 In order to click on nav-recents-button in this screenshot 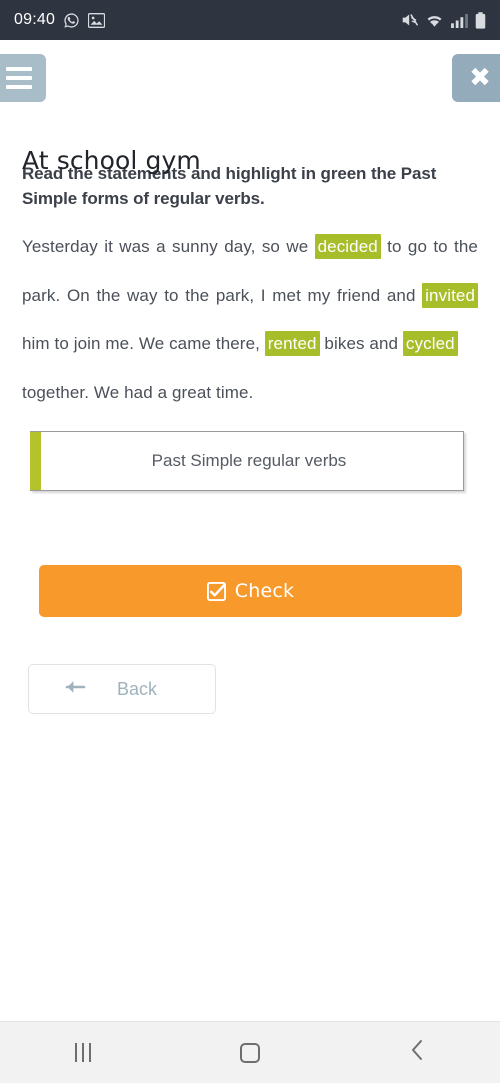, I will do `click(83, 1052)`.